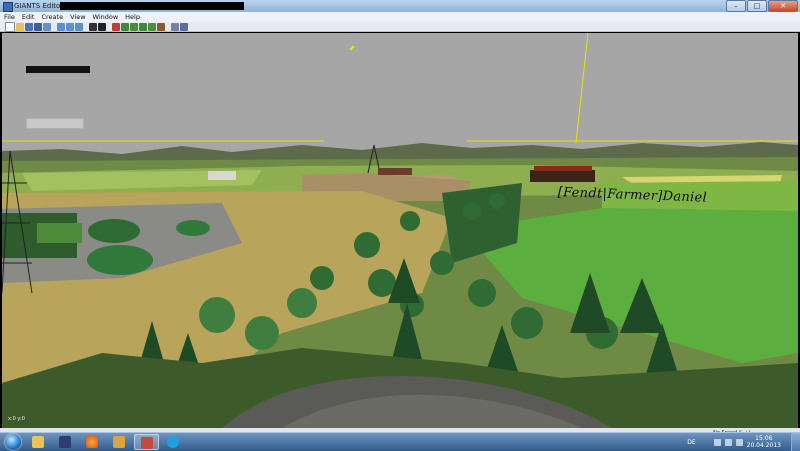 Image resolution: width=800 pixels, height=451 pixels. Describe the element at coordinates (757, 6) in the screenshot. I see `maximize-button: □` at that location.